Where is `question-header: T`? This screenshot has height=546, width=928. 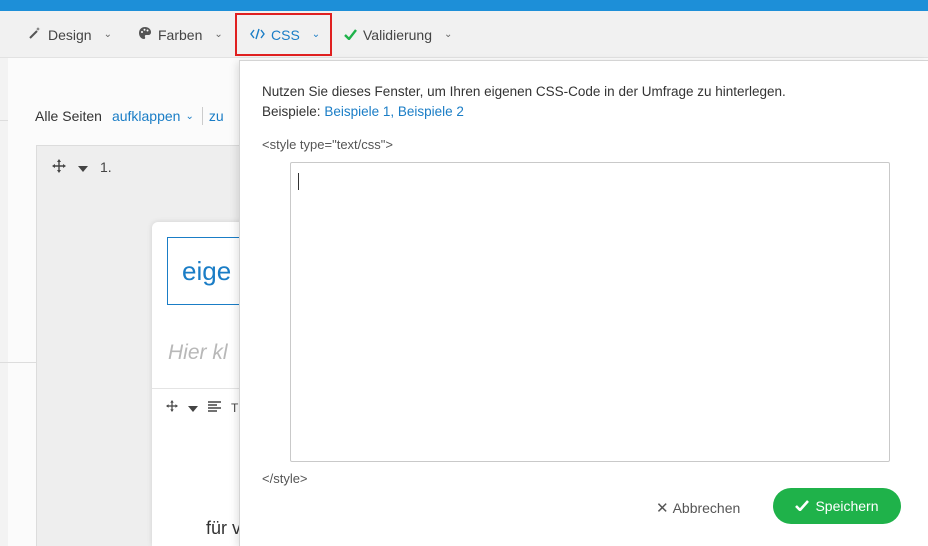
question-header: T is located at coordinates (202, 407).